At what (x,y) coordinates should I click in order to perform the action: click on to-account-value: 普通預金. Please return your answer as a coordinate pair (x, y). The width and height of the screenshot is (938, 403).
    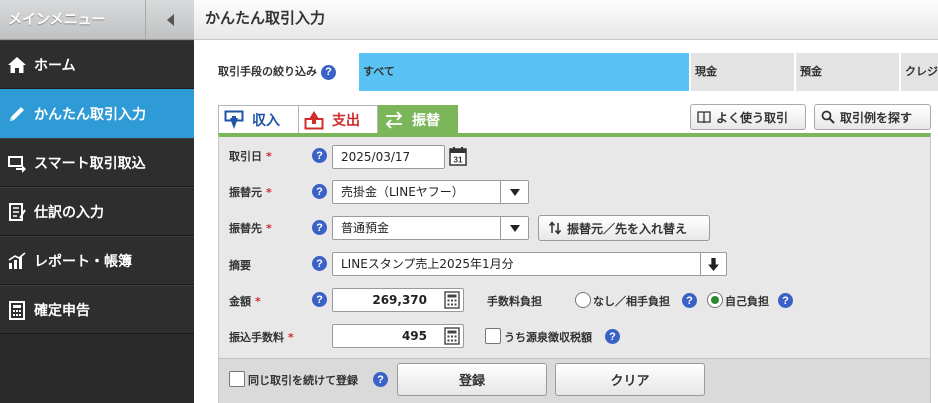
    Looking at the image, I should click on (365, 228).